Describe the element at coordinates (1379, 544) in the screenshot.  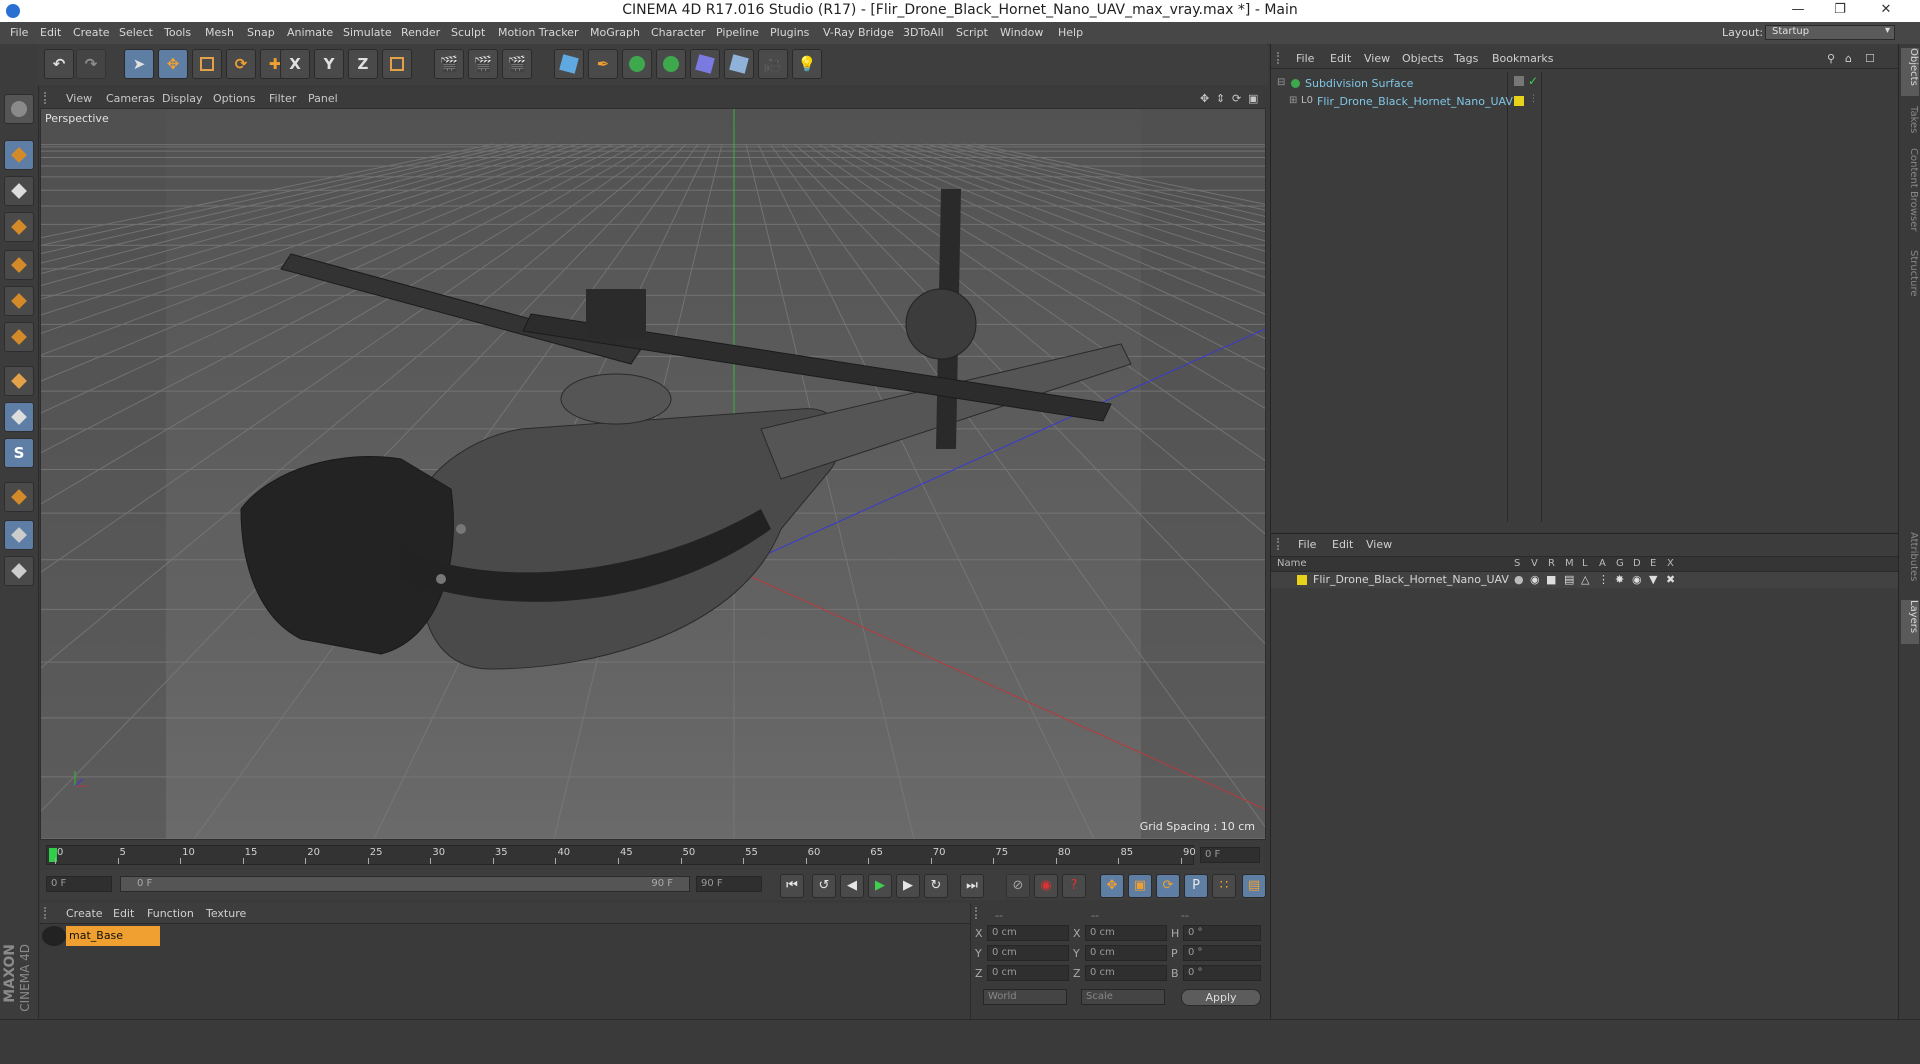
I see `layers-menu-view: View` at that location.